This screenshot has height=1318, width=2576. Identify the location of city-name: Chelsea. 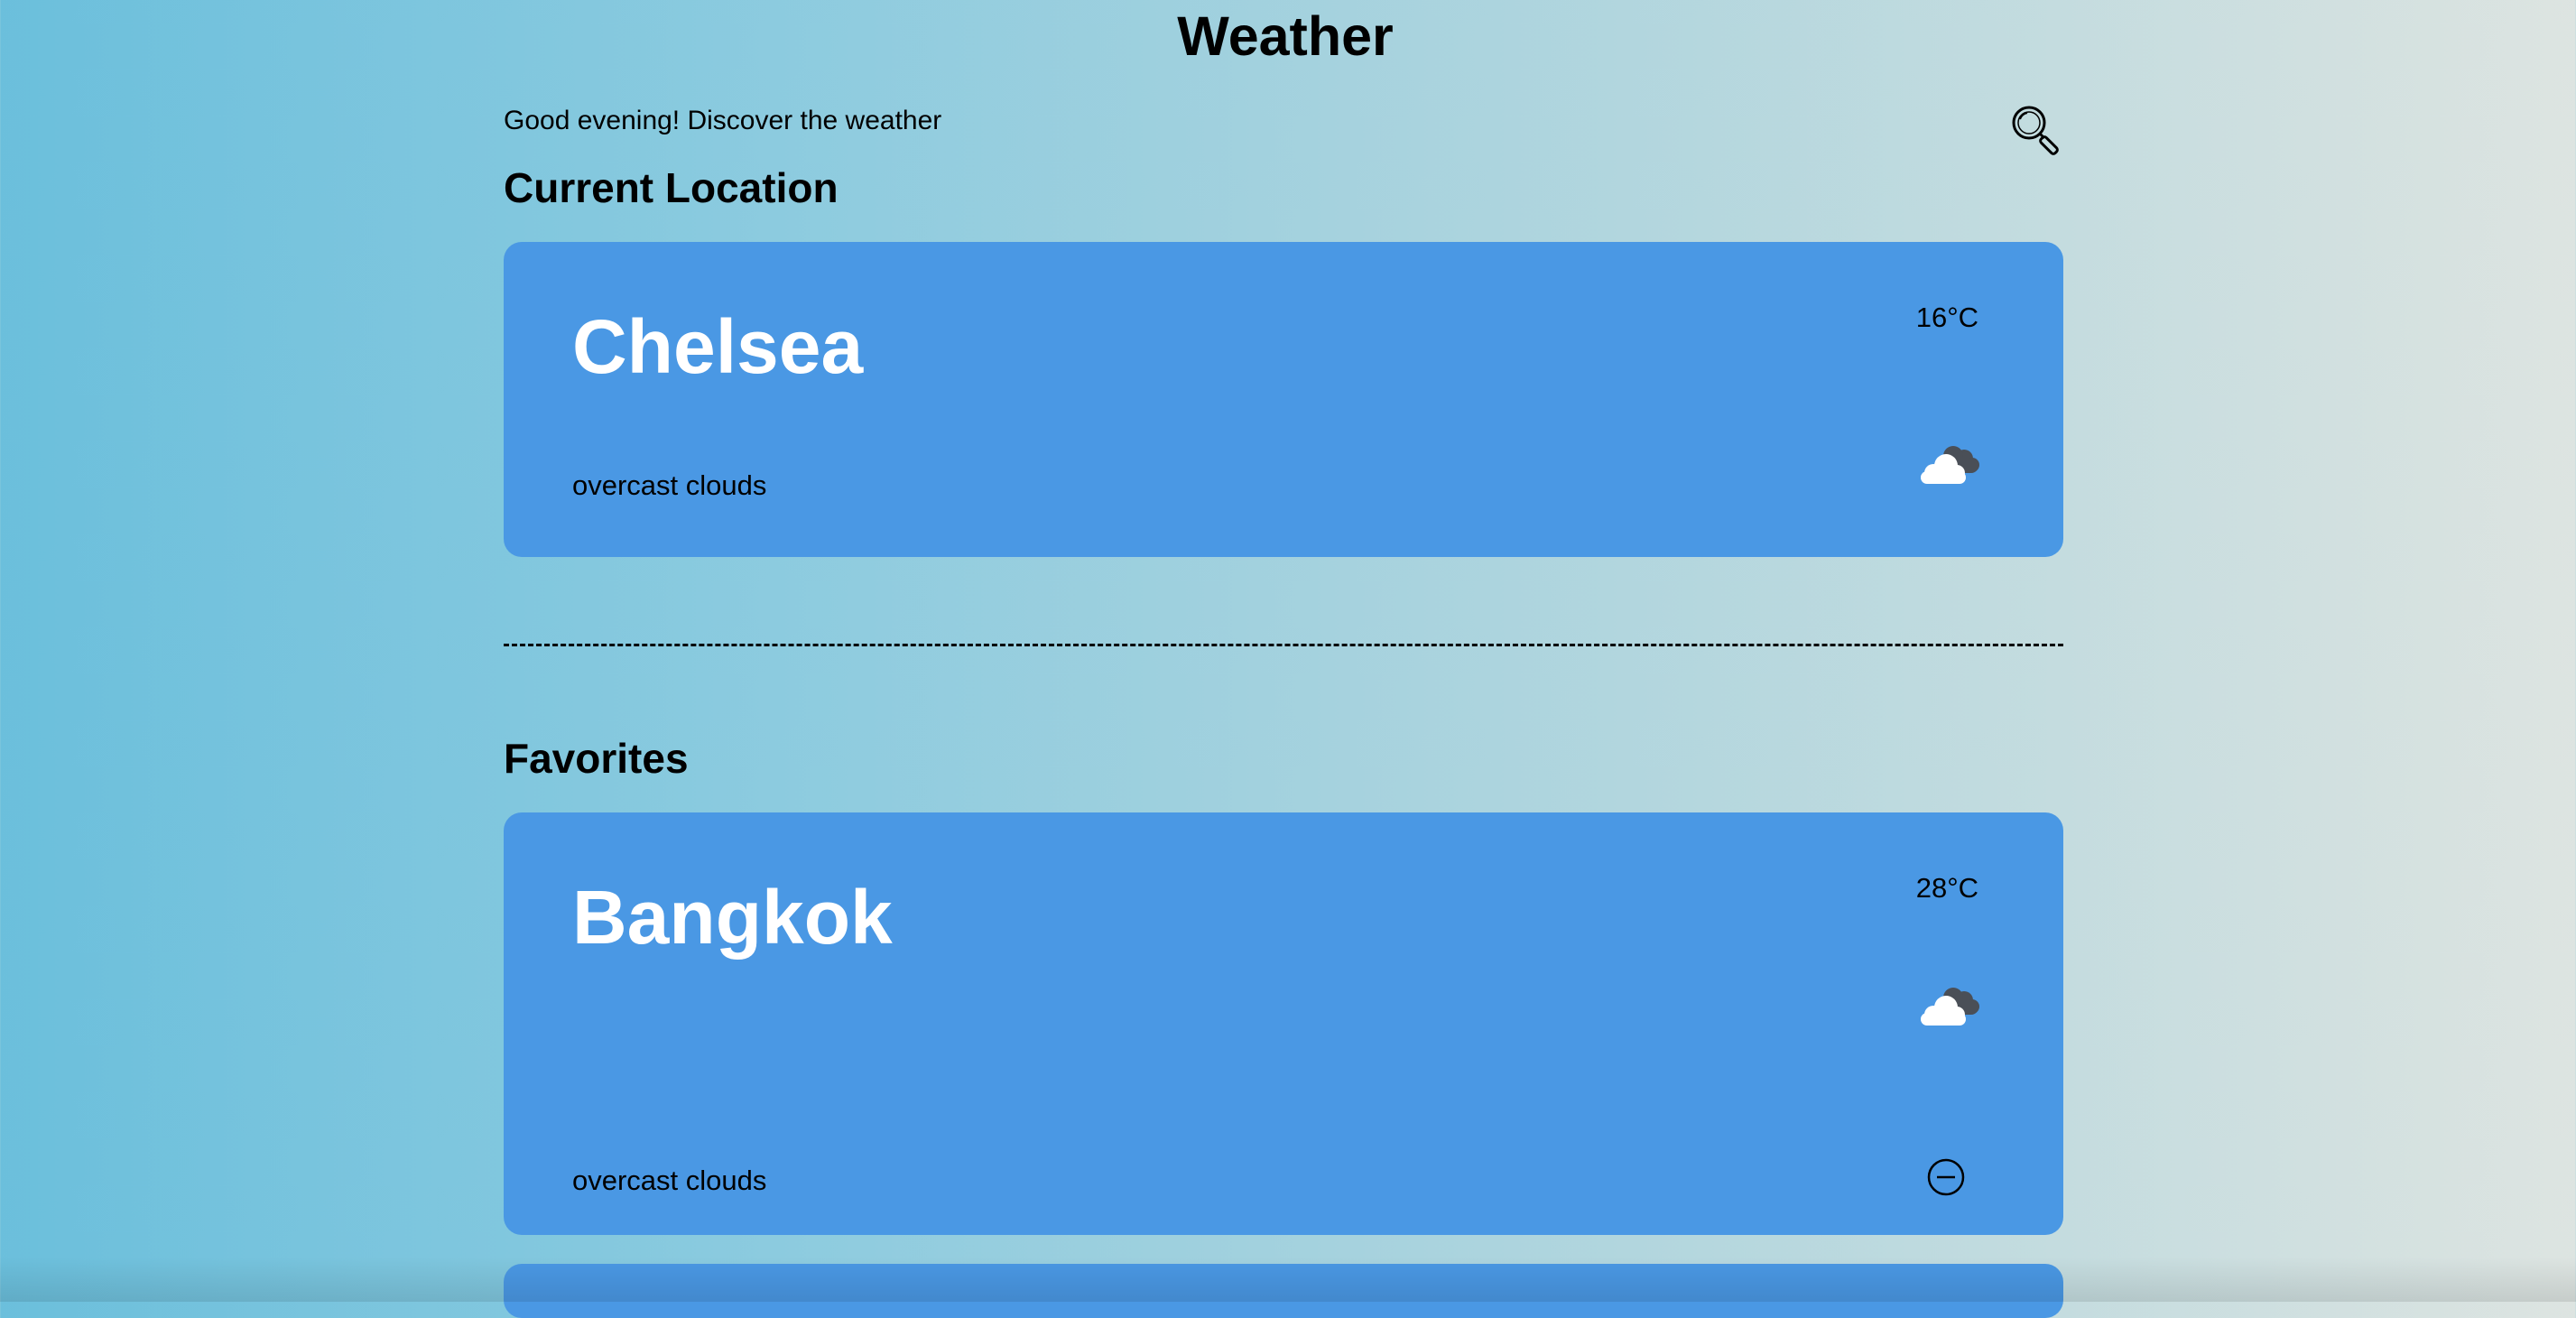
(718, 347).